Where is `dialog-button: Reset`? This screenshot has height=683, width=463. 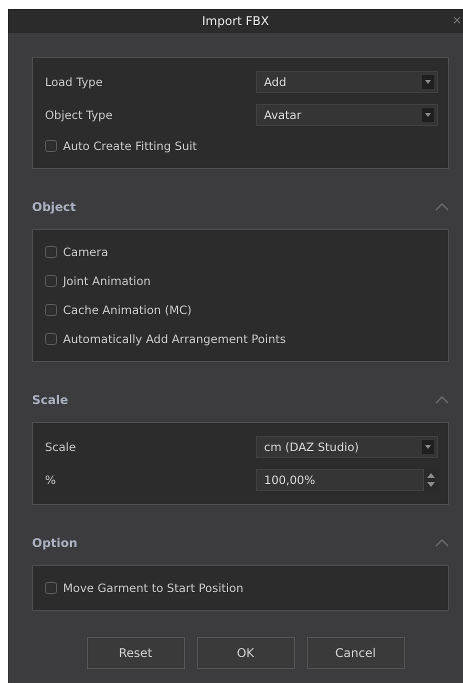
dialog-button: Reset is located at coordinates (135, 653).